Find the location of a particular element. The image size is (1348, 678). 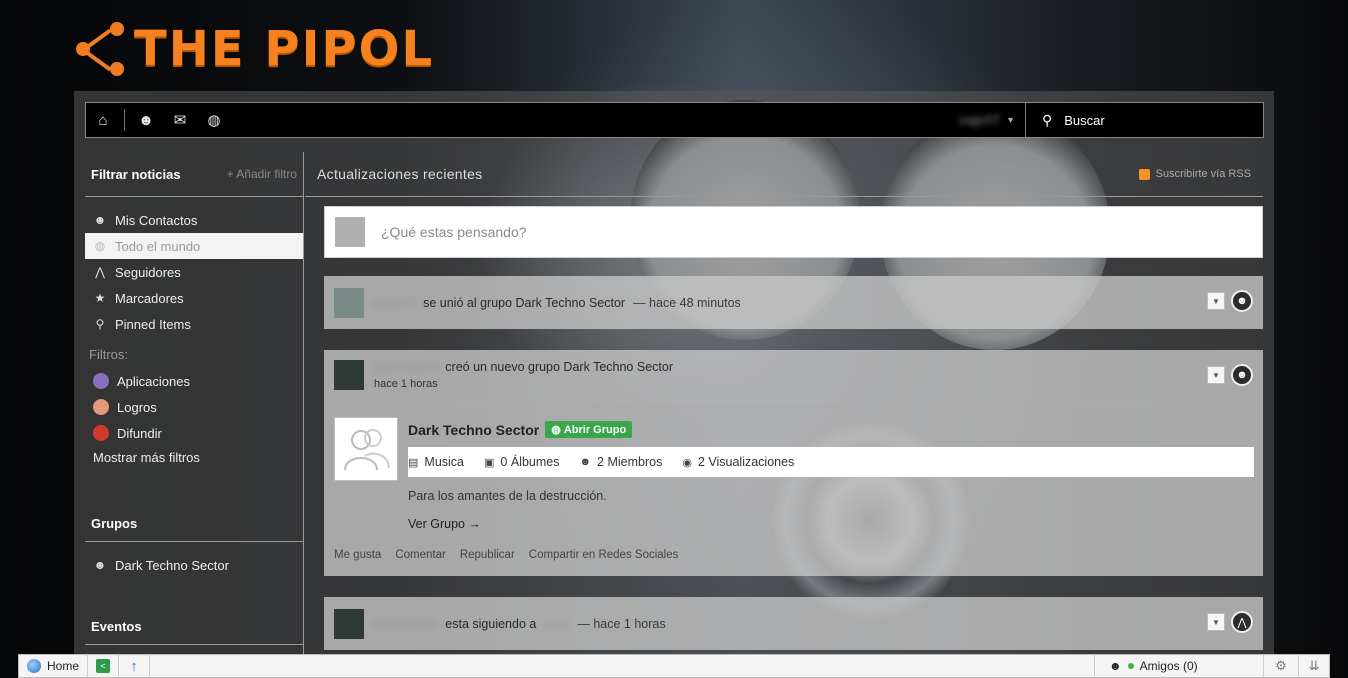

sidebar-item-label: Mis Contactos is located at coordinates (156, 220).